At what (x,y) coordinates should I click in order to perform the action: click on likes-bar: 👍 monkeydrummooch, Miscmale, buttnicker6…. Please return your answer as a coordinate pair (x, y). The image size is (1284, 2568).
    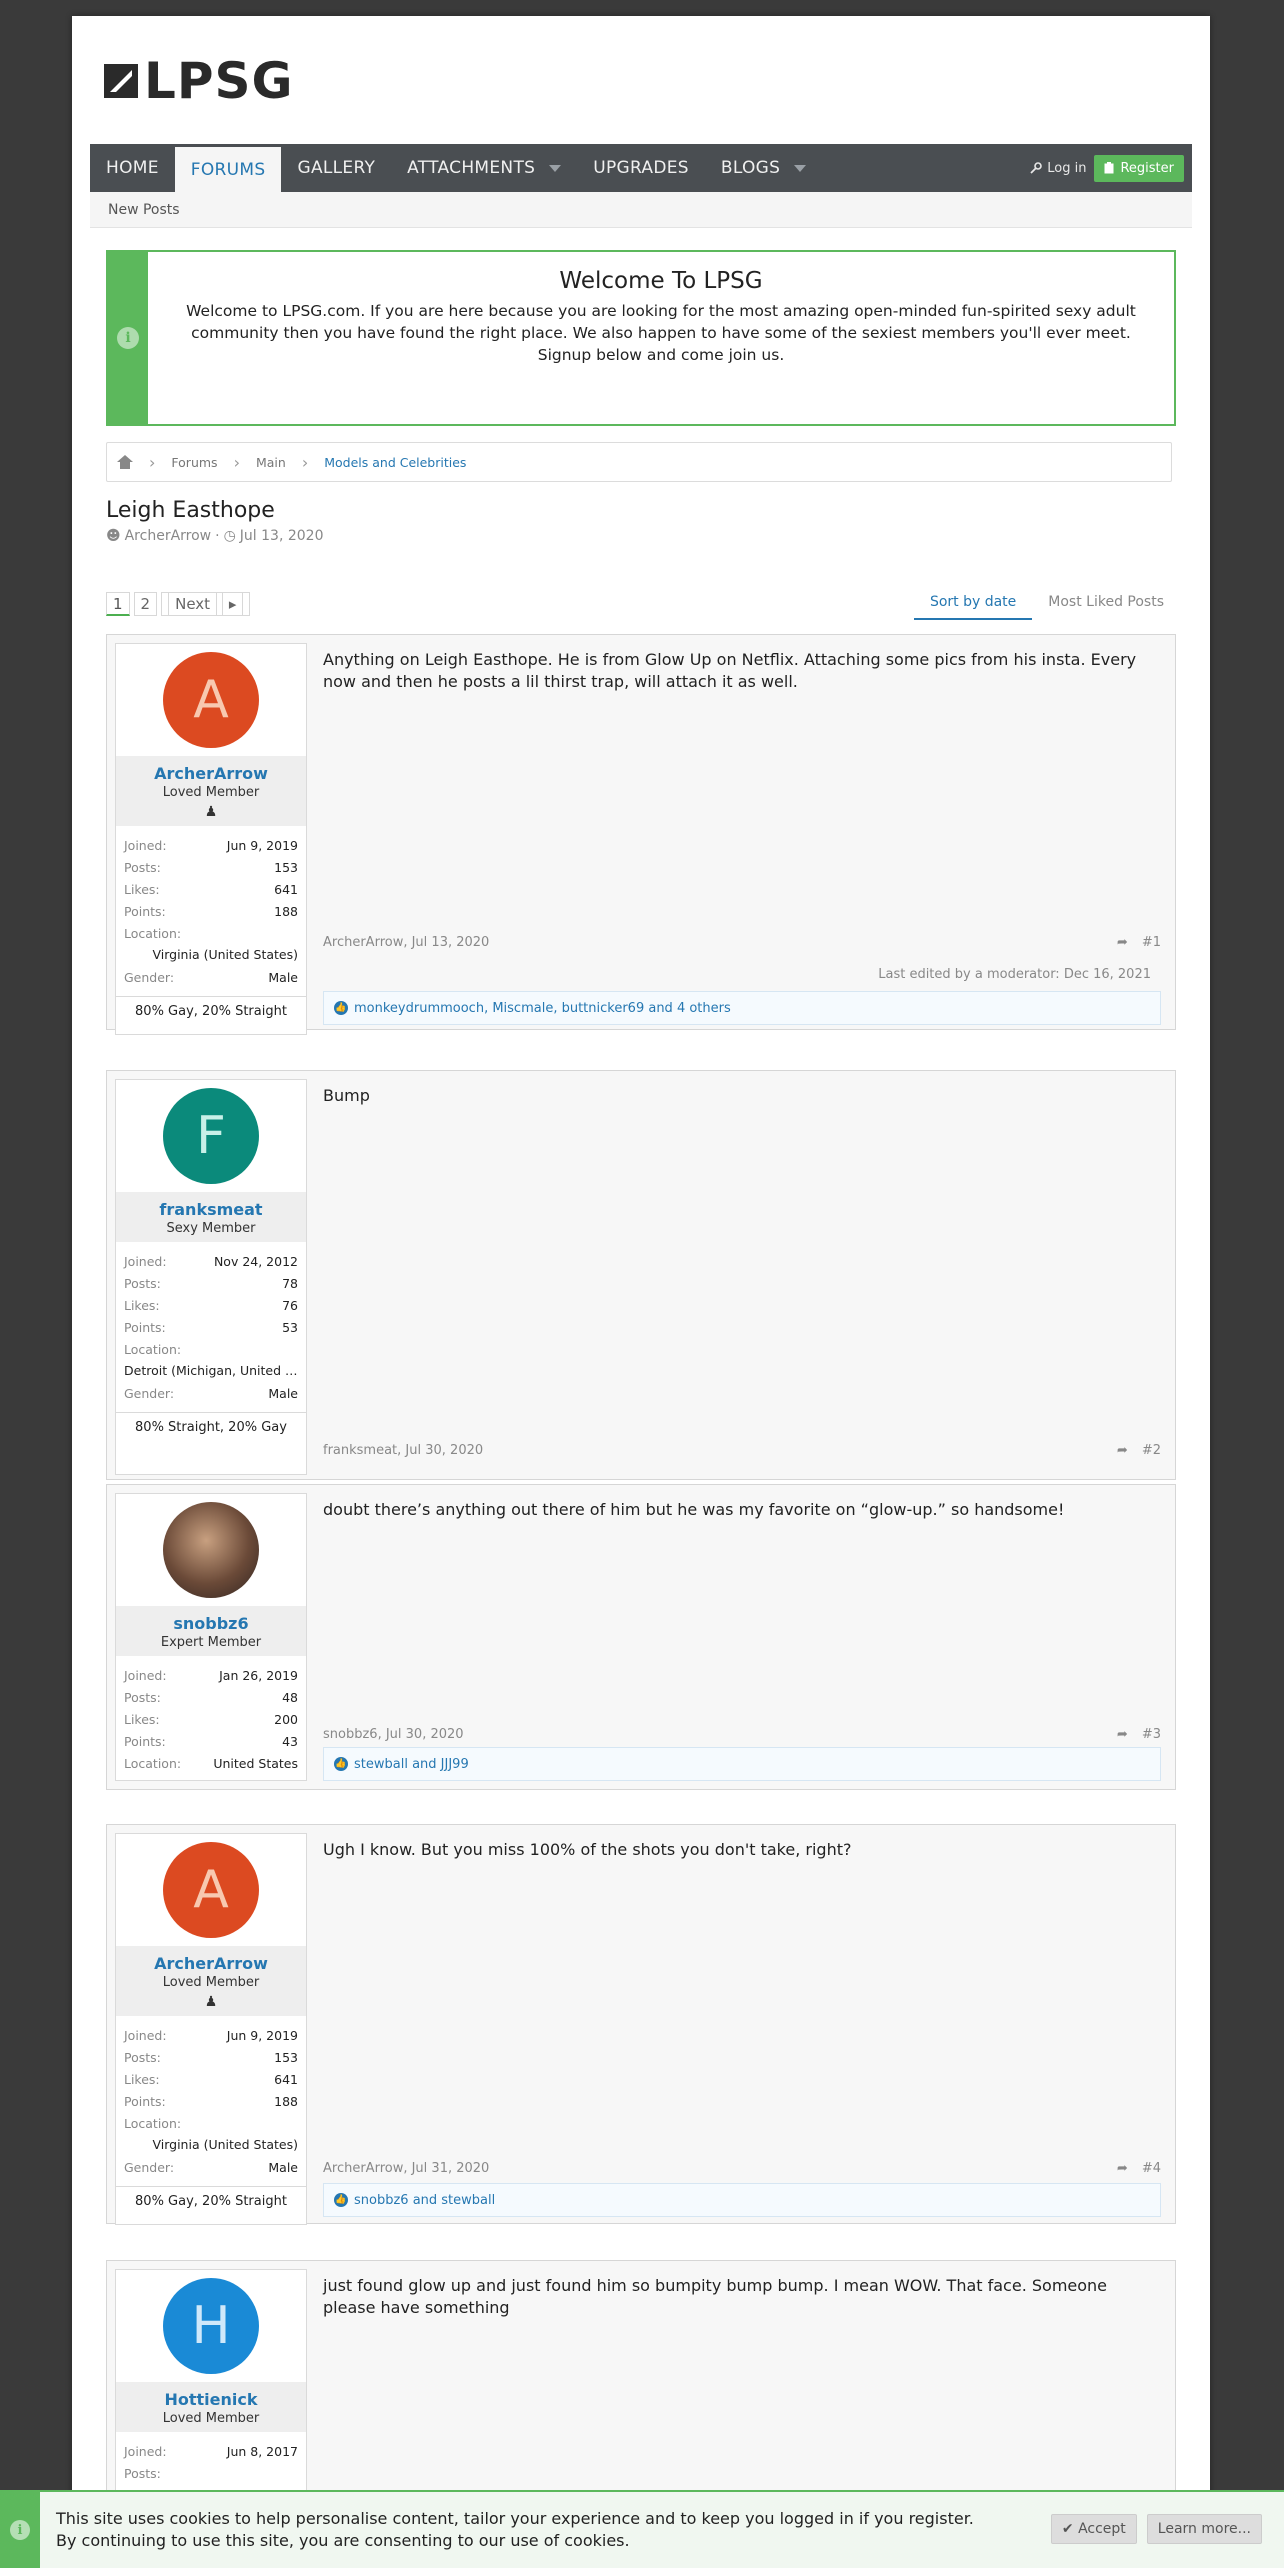
    Looking at the image, I should click on (742, 1008).